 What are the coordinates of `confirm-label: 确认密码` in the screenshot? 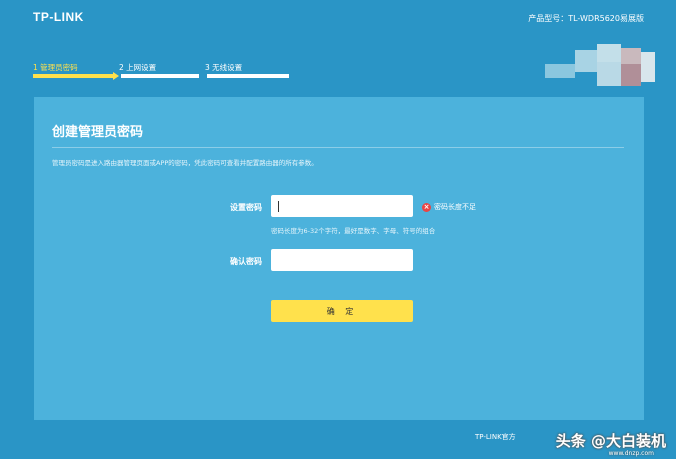 It's located at (246, 261).